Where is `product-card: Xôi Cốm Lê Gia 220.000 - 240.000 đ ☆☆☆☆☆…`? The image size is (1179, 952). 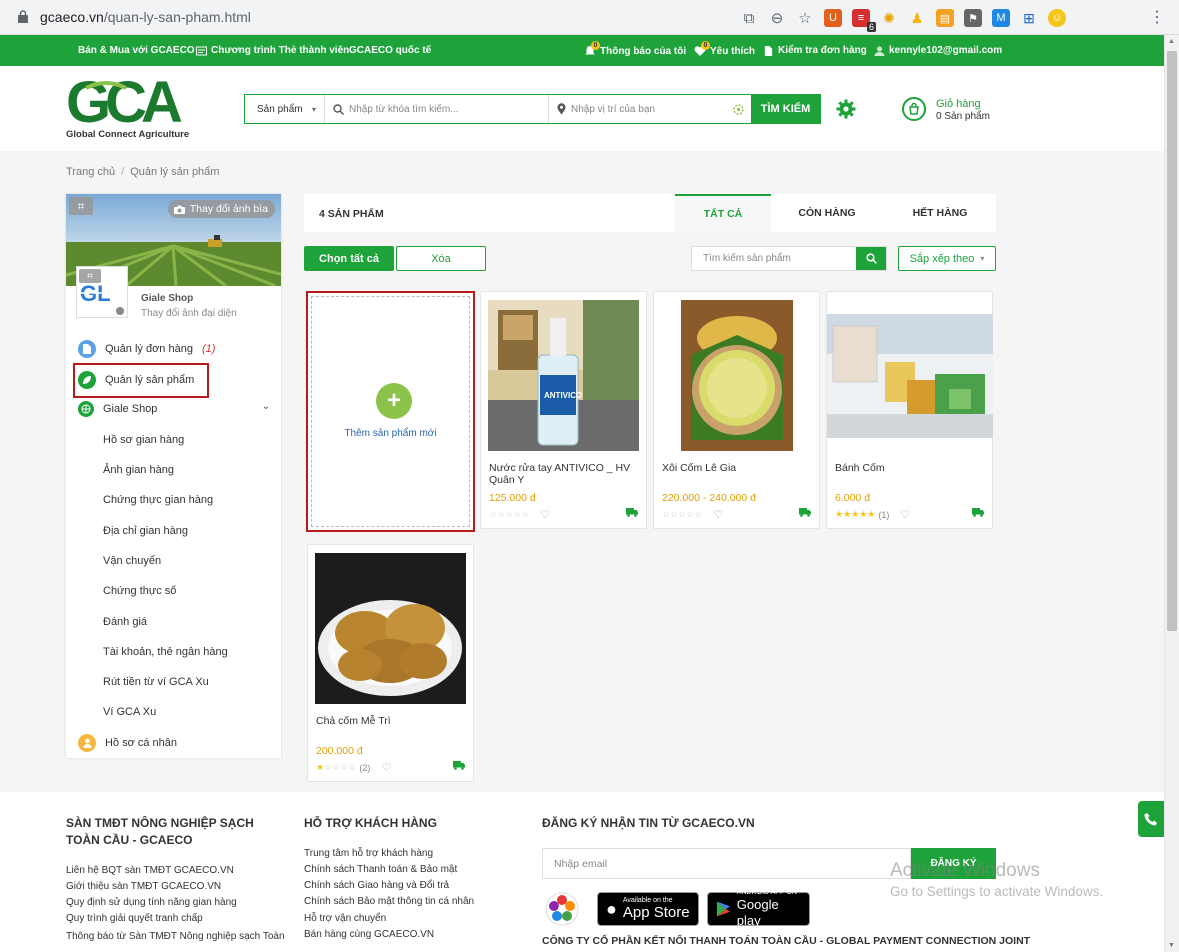 product-card: Xôi Cốm Lê Gia 220.000 - 240.000 đ ☆☆☆☆☆… is located at coordinates (736, 410).